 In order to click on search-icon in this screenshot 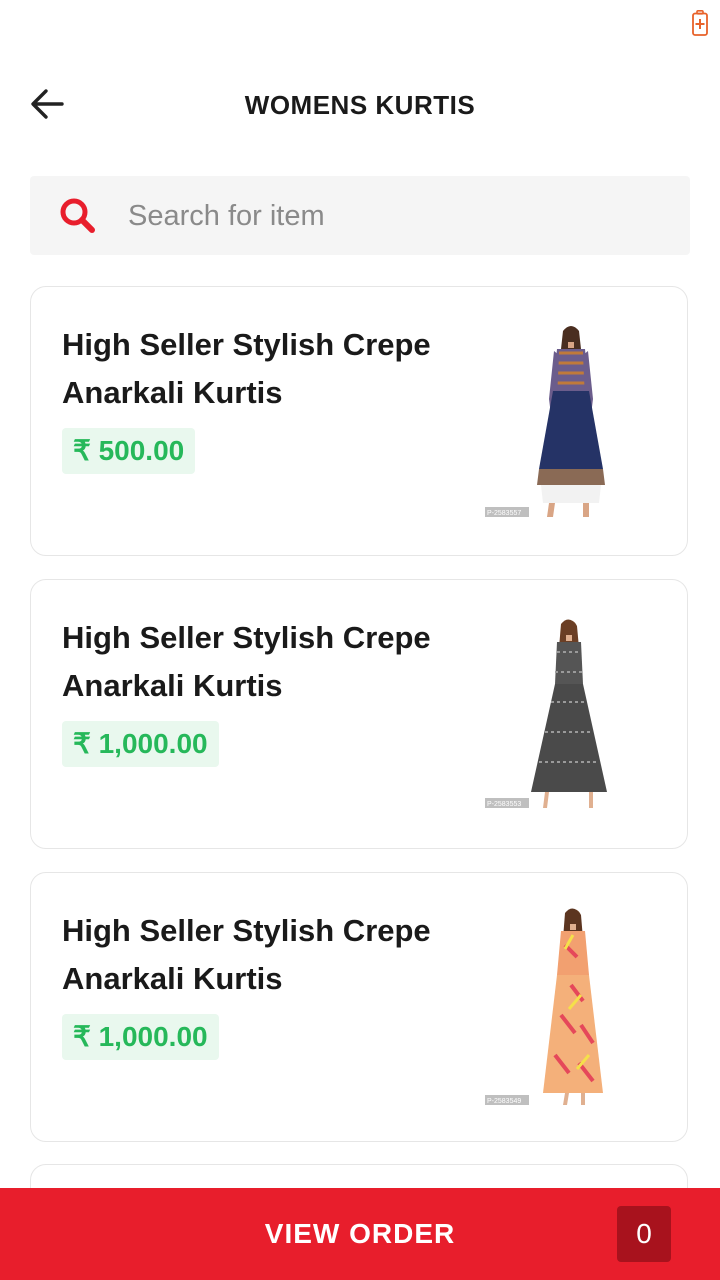, I will do `click(77, 215)`.